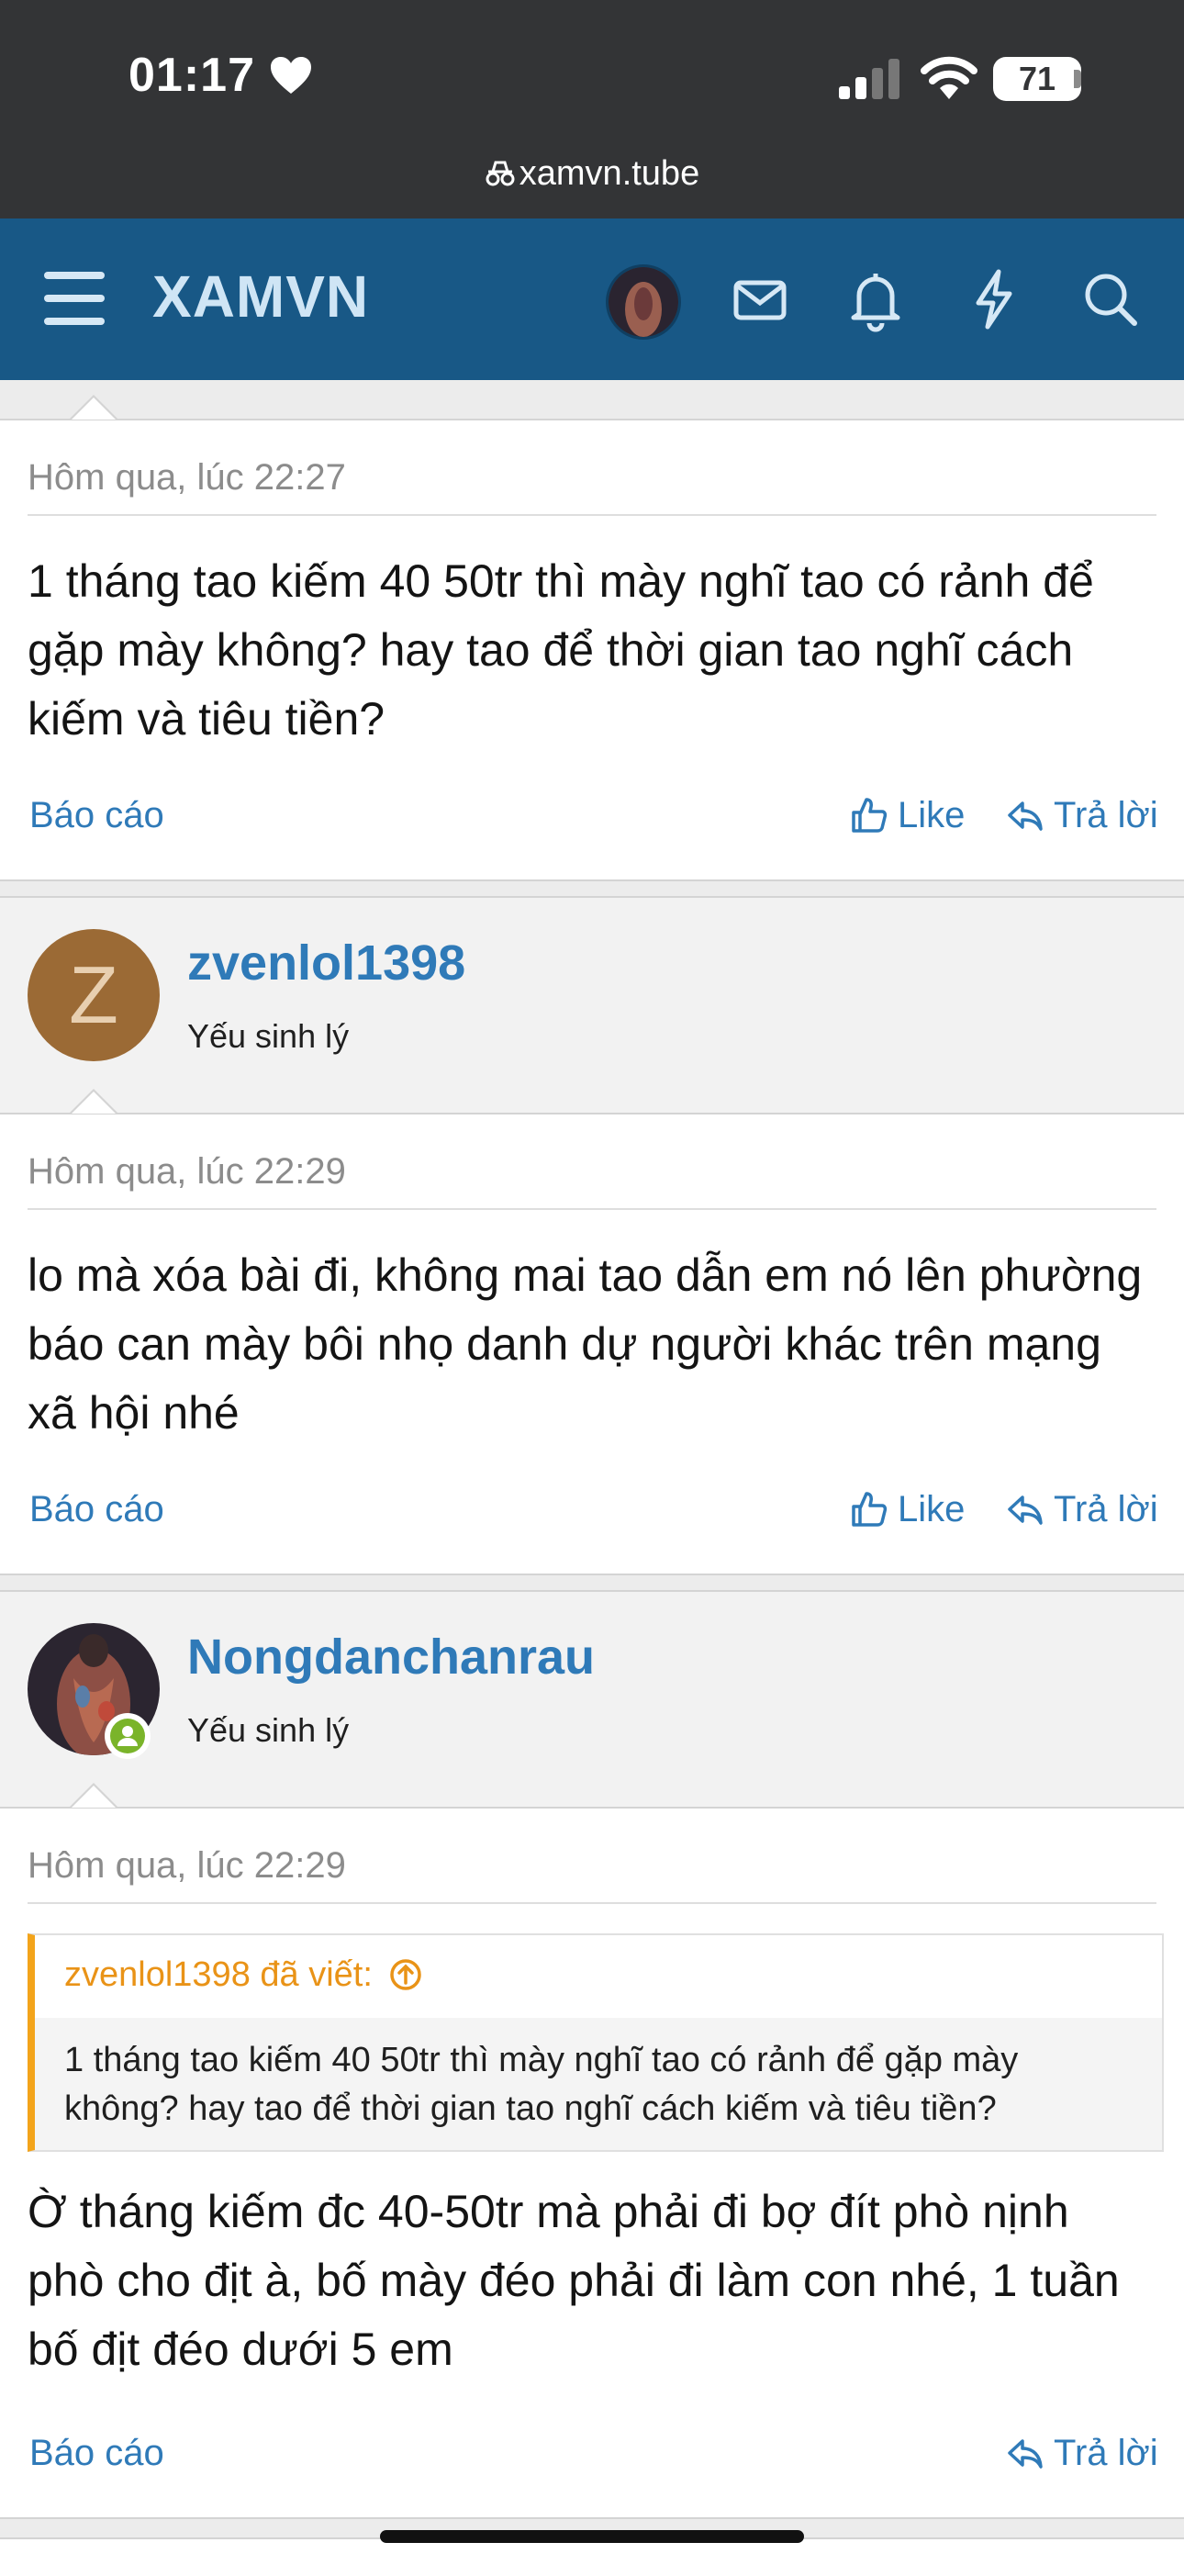  Describe the element at coordinates (326, 963) in the screenshot. I see `username: zvenlol1398` at that location.